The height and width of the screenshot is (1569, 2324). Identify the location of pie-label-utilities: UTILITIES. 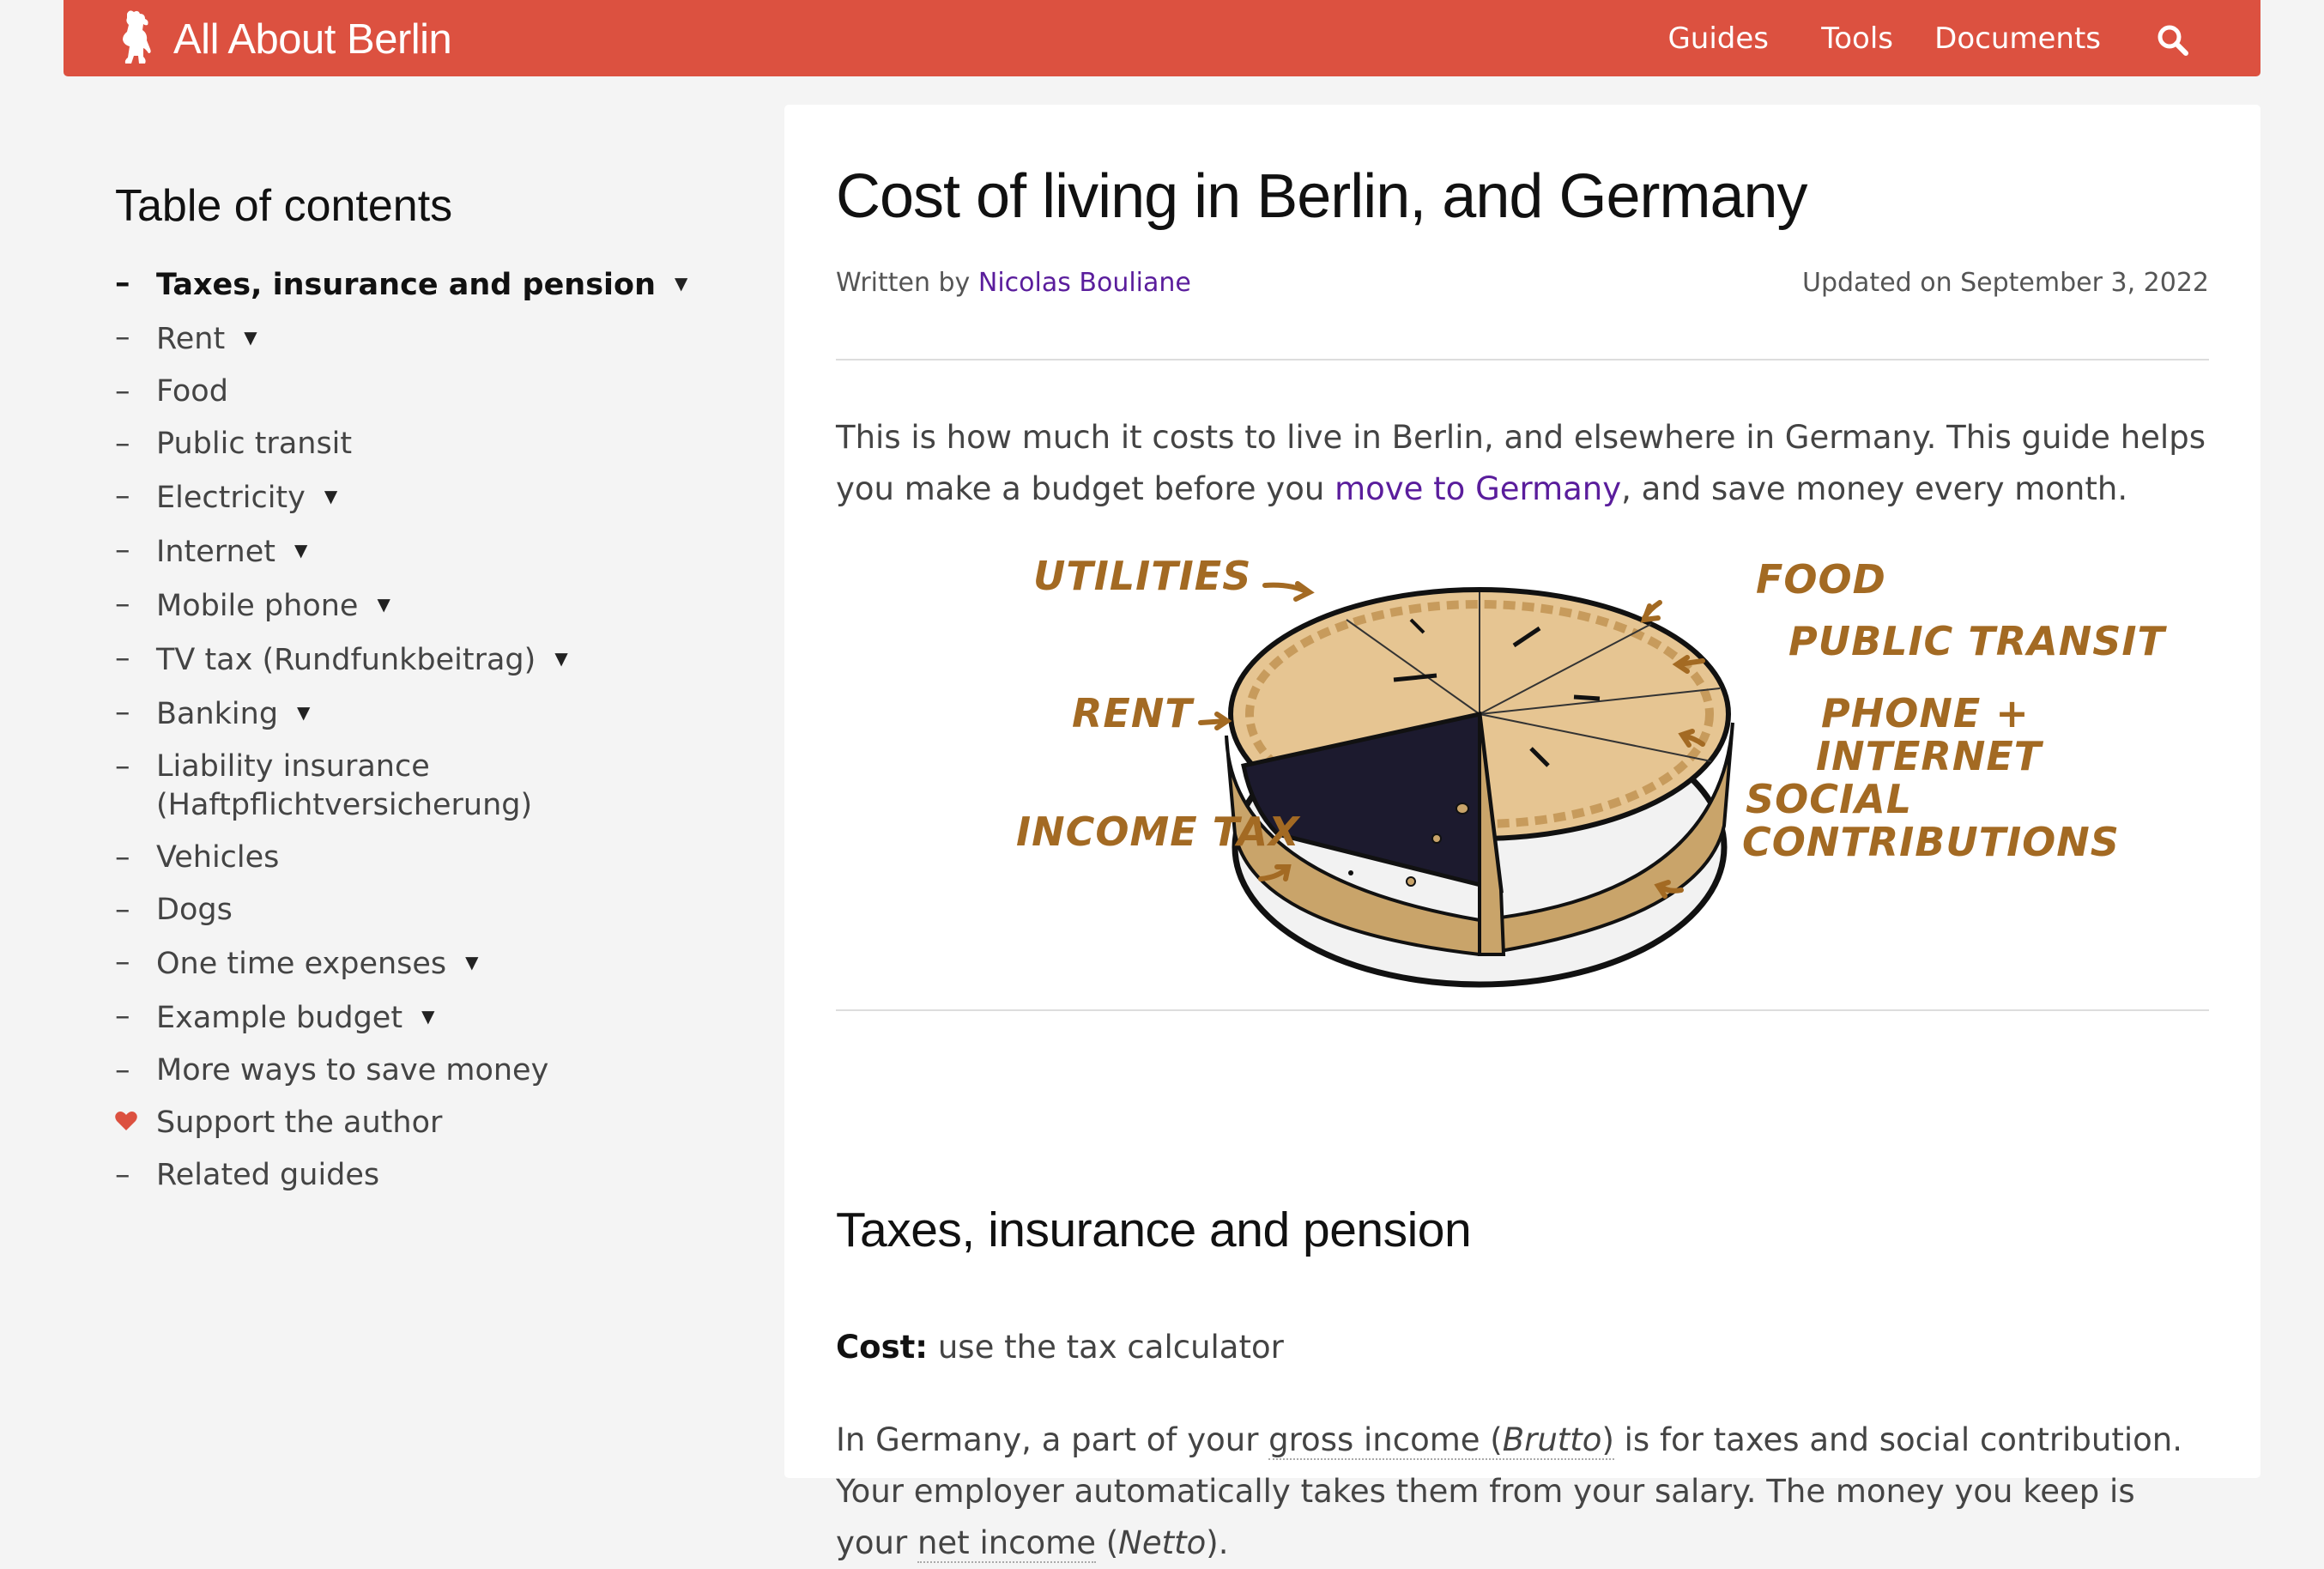
(1142, 576).